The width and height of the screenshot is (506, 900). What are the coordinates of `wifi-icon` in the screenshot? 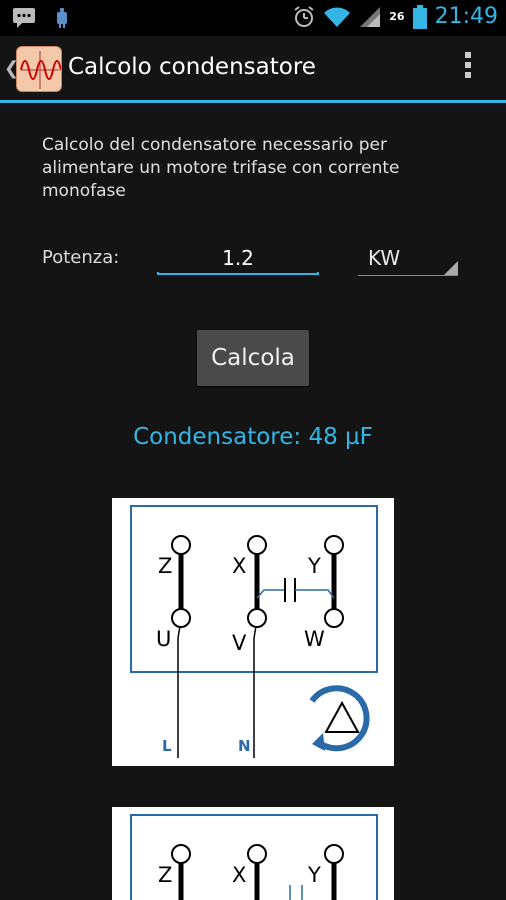 It's located at (337, 16).